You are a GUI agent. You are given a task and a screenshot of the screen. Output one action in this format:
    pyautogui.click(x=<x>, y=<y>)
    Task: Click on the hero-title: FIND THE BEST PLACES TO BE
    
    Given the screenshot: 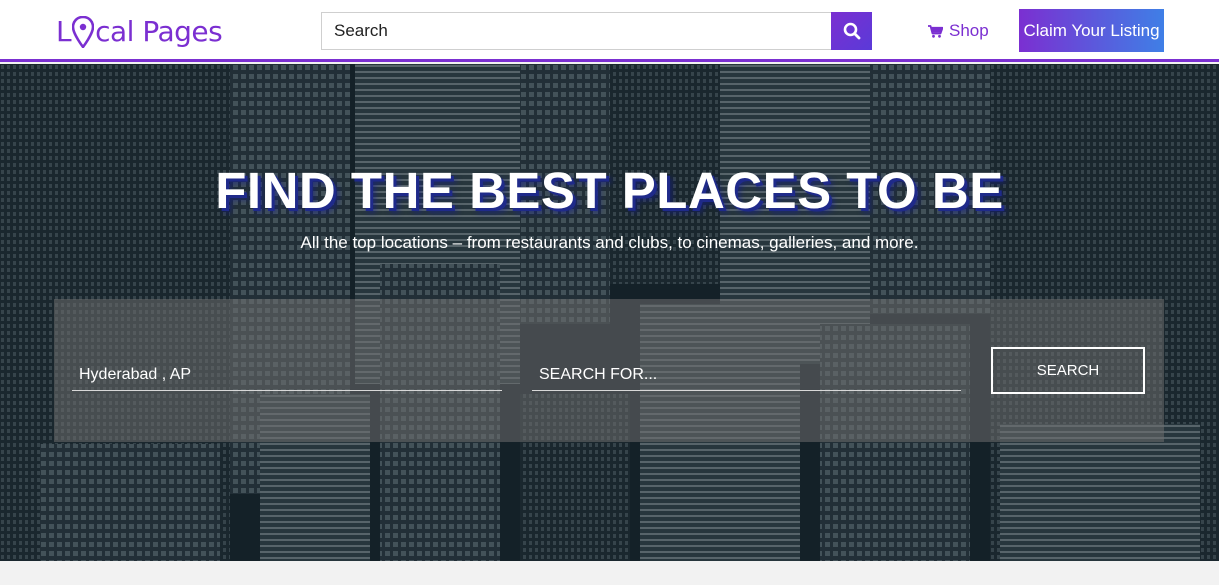 What is the action you would take?
    pyautogui.click(x=609, y=190)
    